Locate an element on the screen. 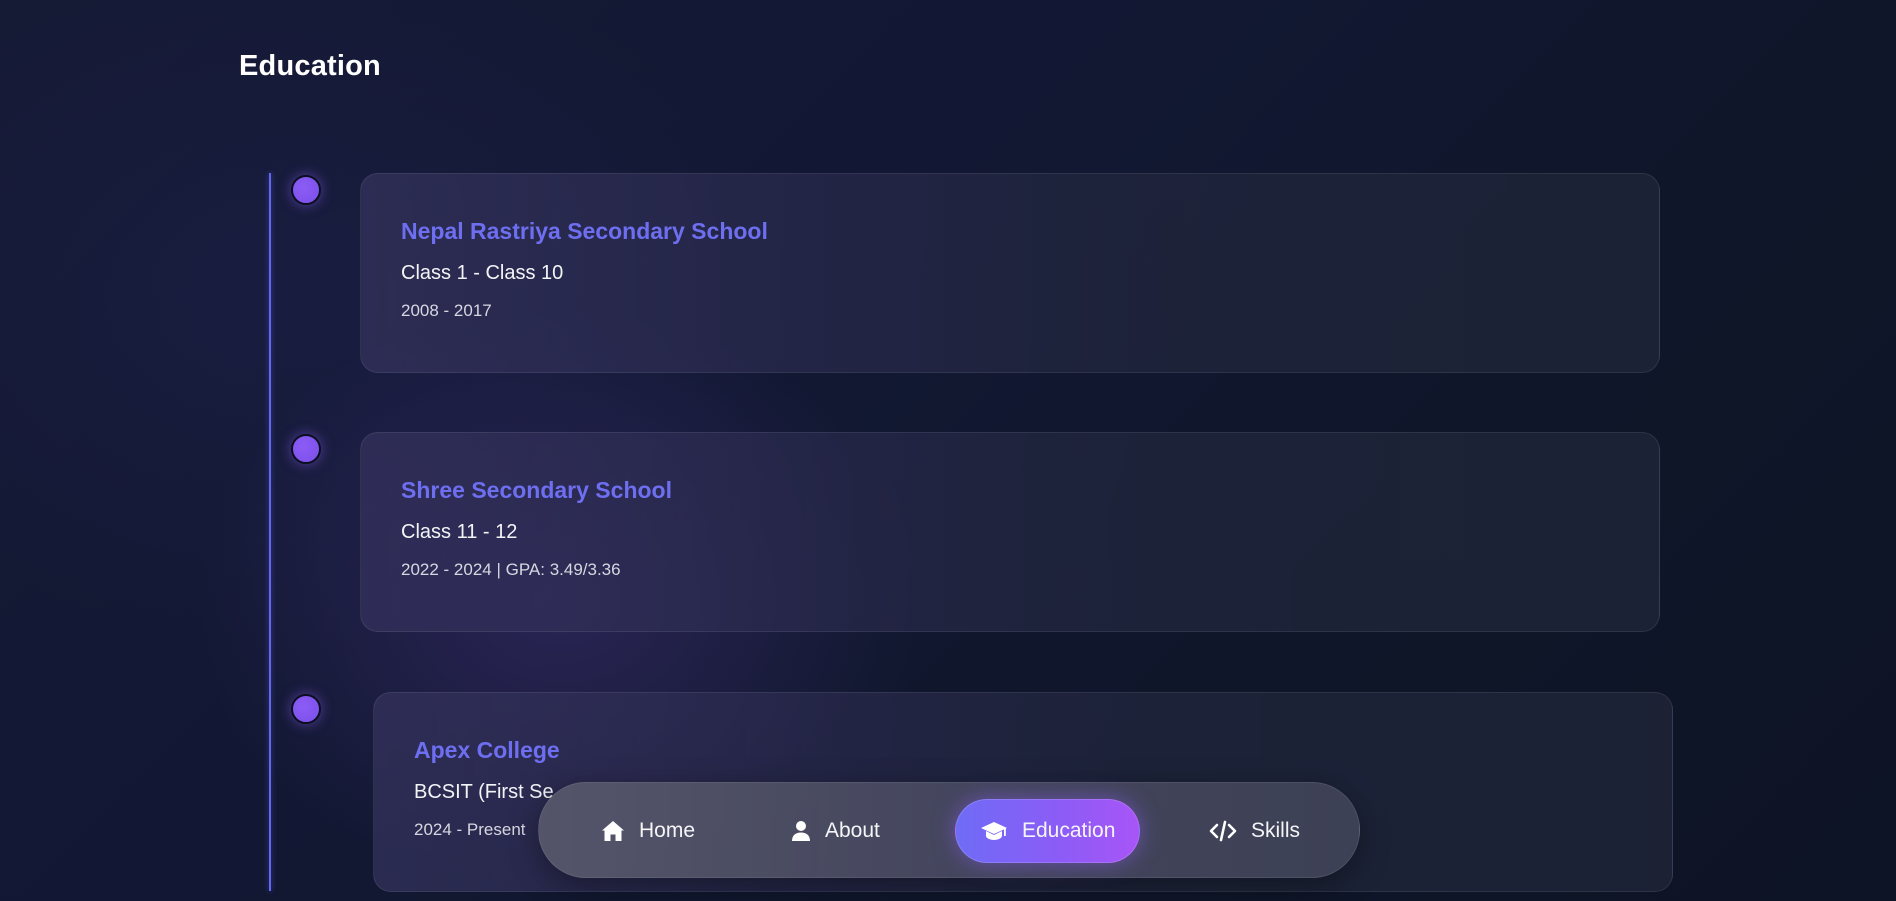  school-name: Shree Secondary School is located at coordinates (536, 490).